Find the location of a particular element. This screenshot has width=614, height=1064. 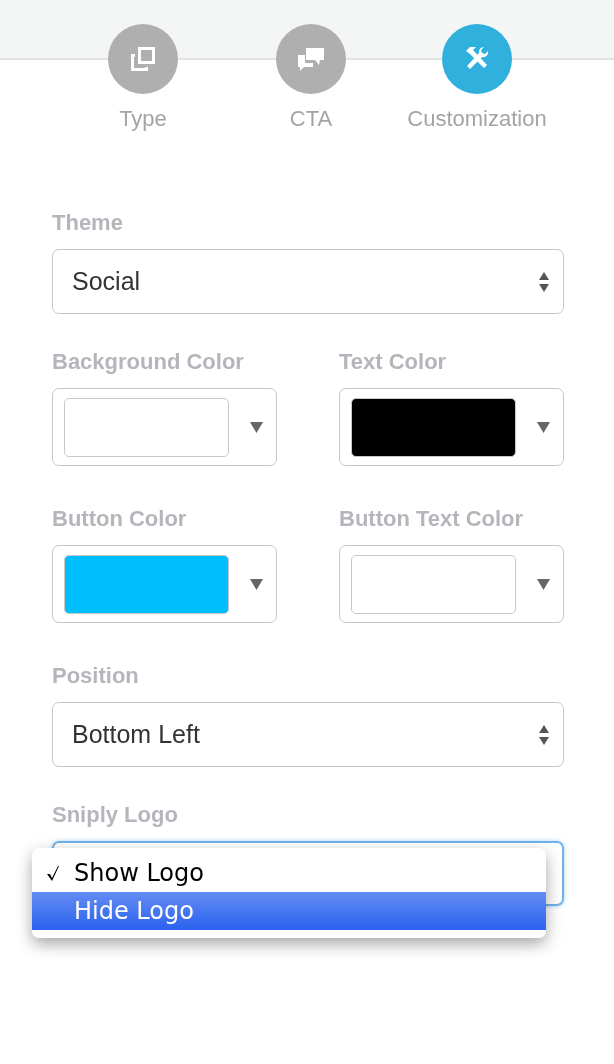

step-label: CTA is located at coordinates (311, 119).